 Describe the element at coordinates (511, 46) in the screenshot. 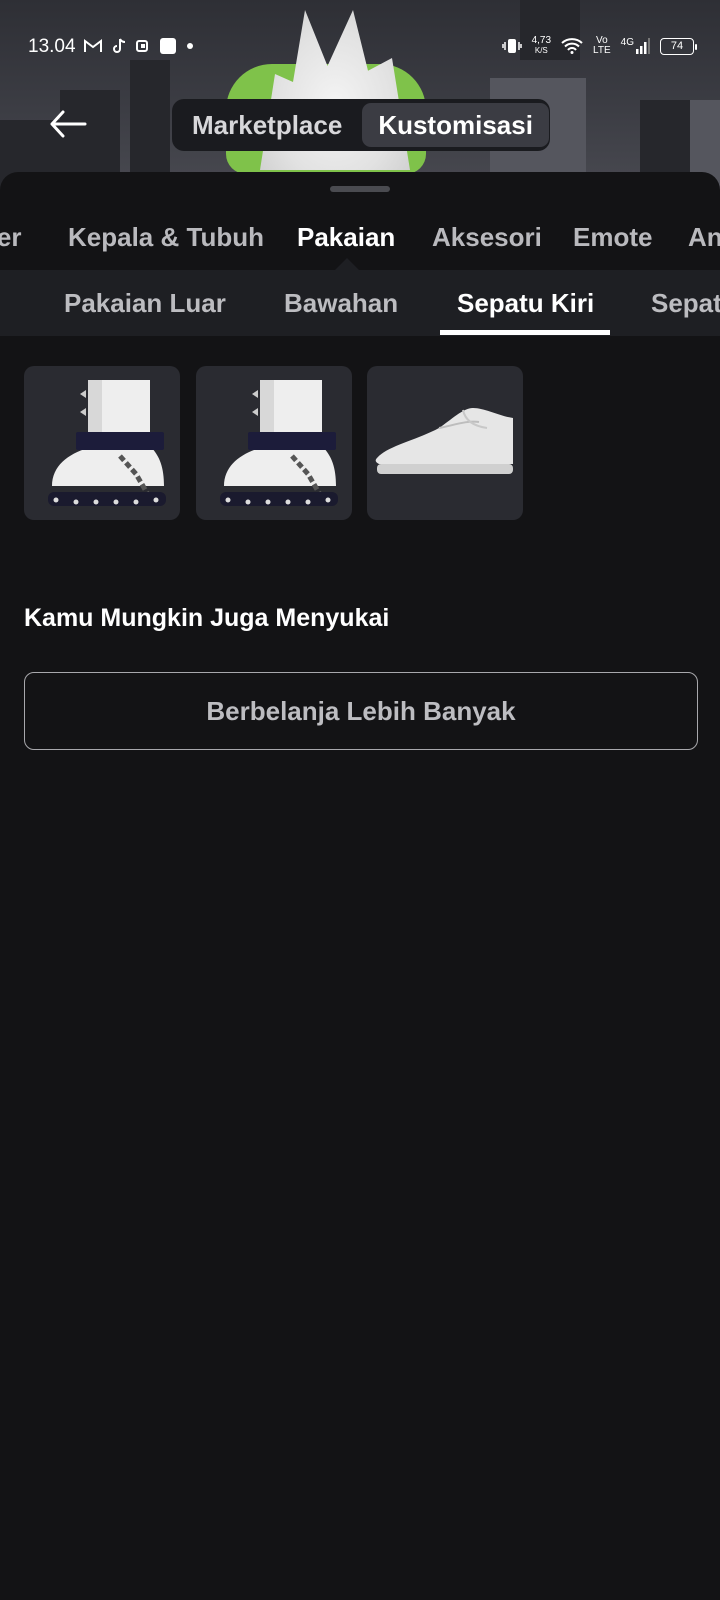

I see `vibrate-icon` at that location.